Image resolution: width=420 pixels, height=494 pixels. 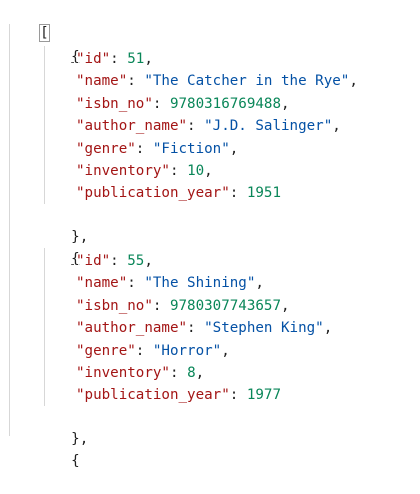 What do you see at coordinates (247, 81) in the screenshot?
I see `json-string-value: "The Catcher in the Rye"` at bounding box center [247, 81].